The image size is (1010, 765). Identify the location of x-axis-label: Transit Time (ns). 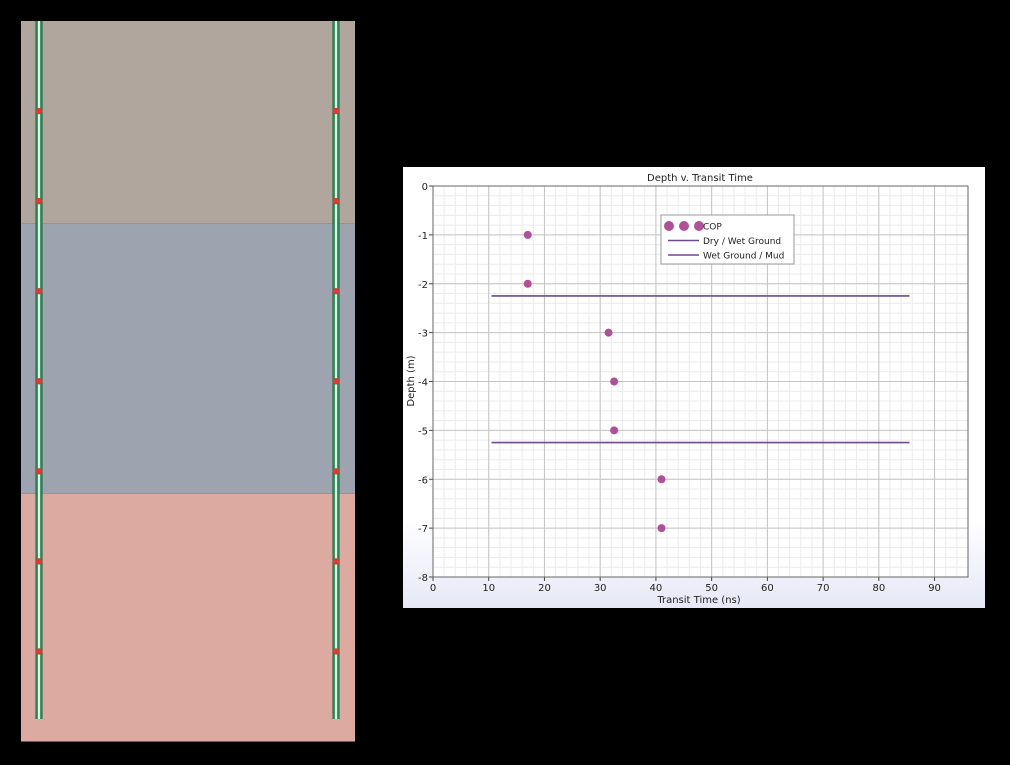
(698, 600).